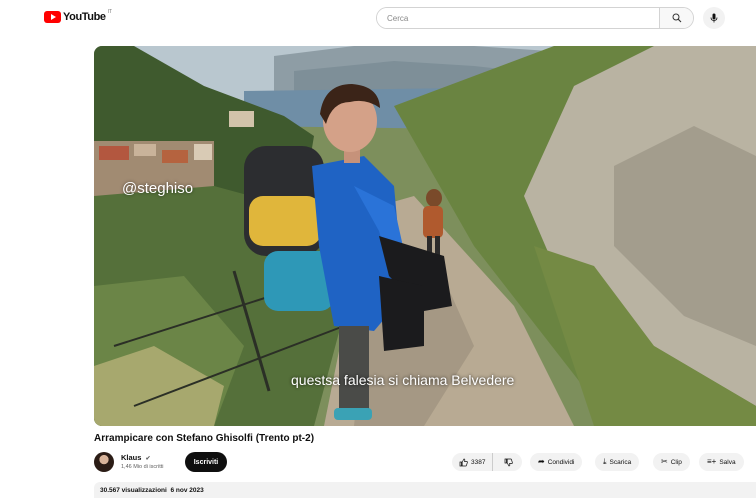 Image resolution: width=756 pixels, height=498 pixels. What do you see at coordinates (518, 18) in the screenshot?
I see `search-input` at bounding box center [518, 18].